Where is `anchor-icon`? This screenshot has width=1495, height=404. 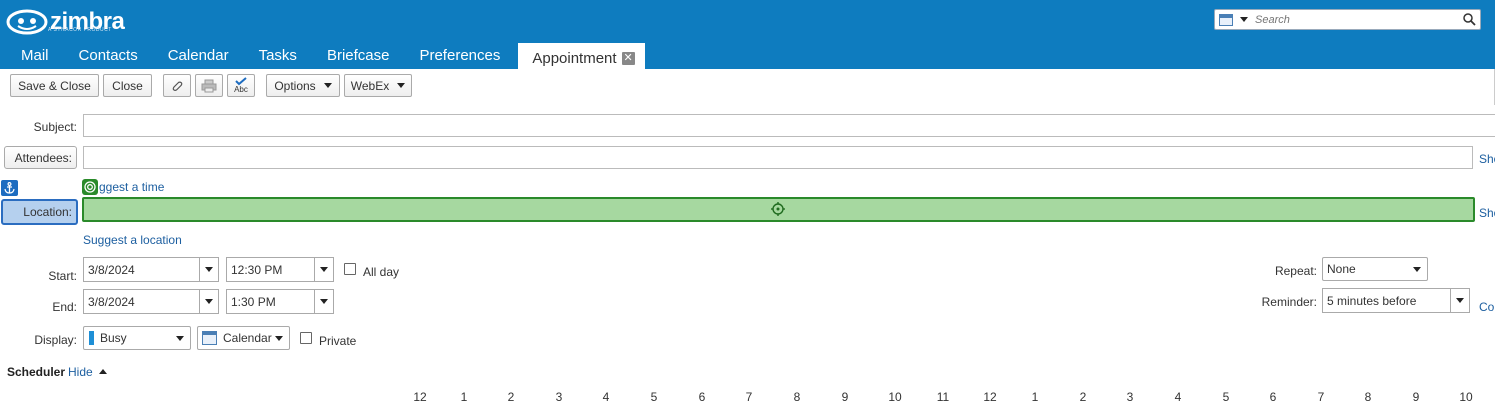
anchor-icon is located at coordinates (9, 188).